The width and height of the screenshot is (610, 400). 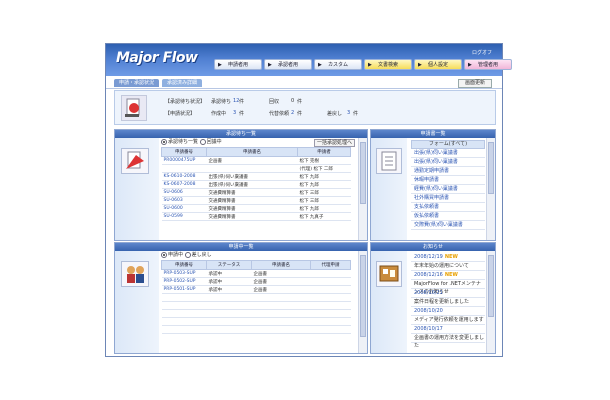 I want to click on radio-applying, so click(x=164, y=254).